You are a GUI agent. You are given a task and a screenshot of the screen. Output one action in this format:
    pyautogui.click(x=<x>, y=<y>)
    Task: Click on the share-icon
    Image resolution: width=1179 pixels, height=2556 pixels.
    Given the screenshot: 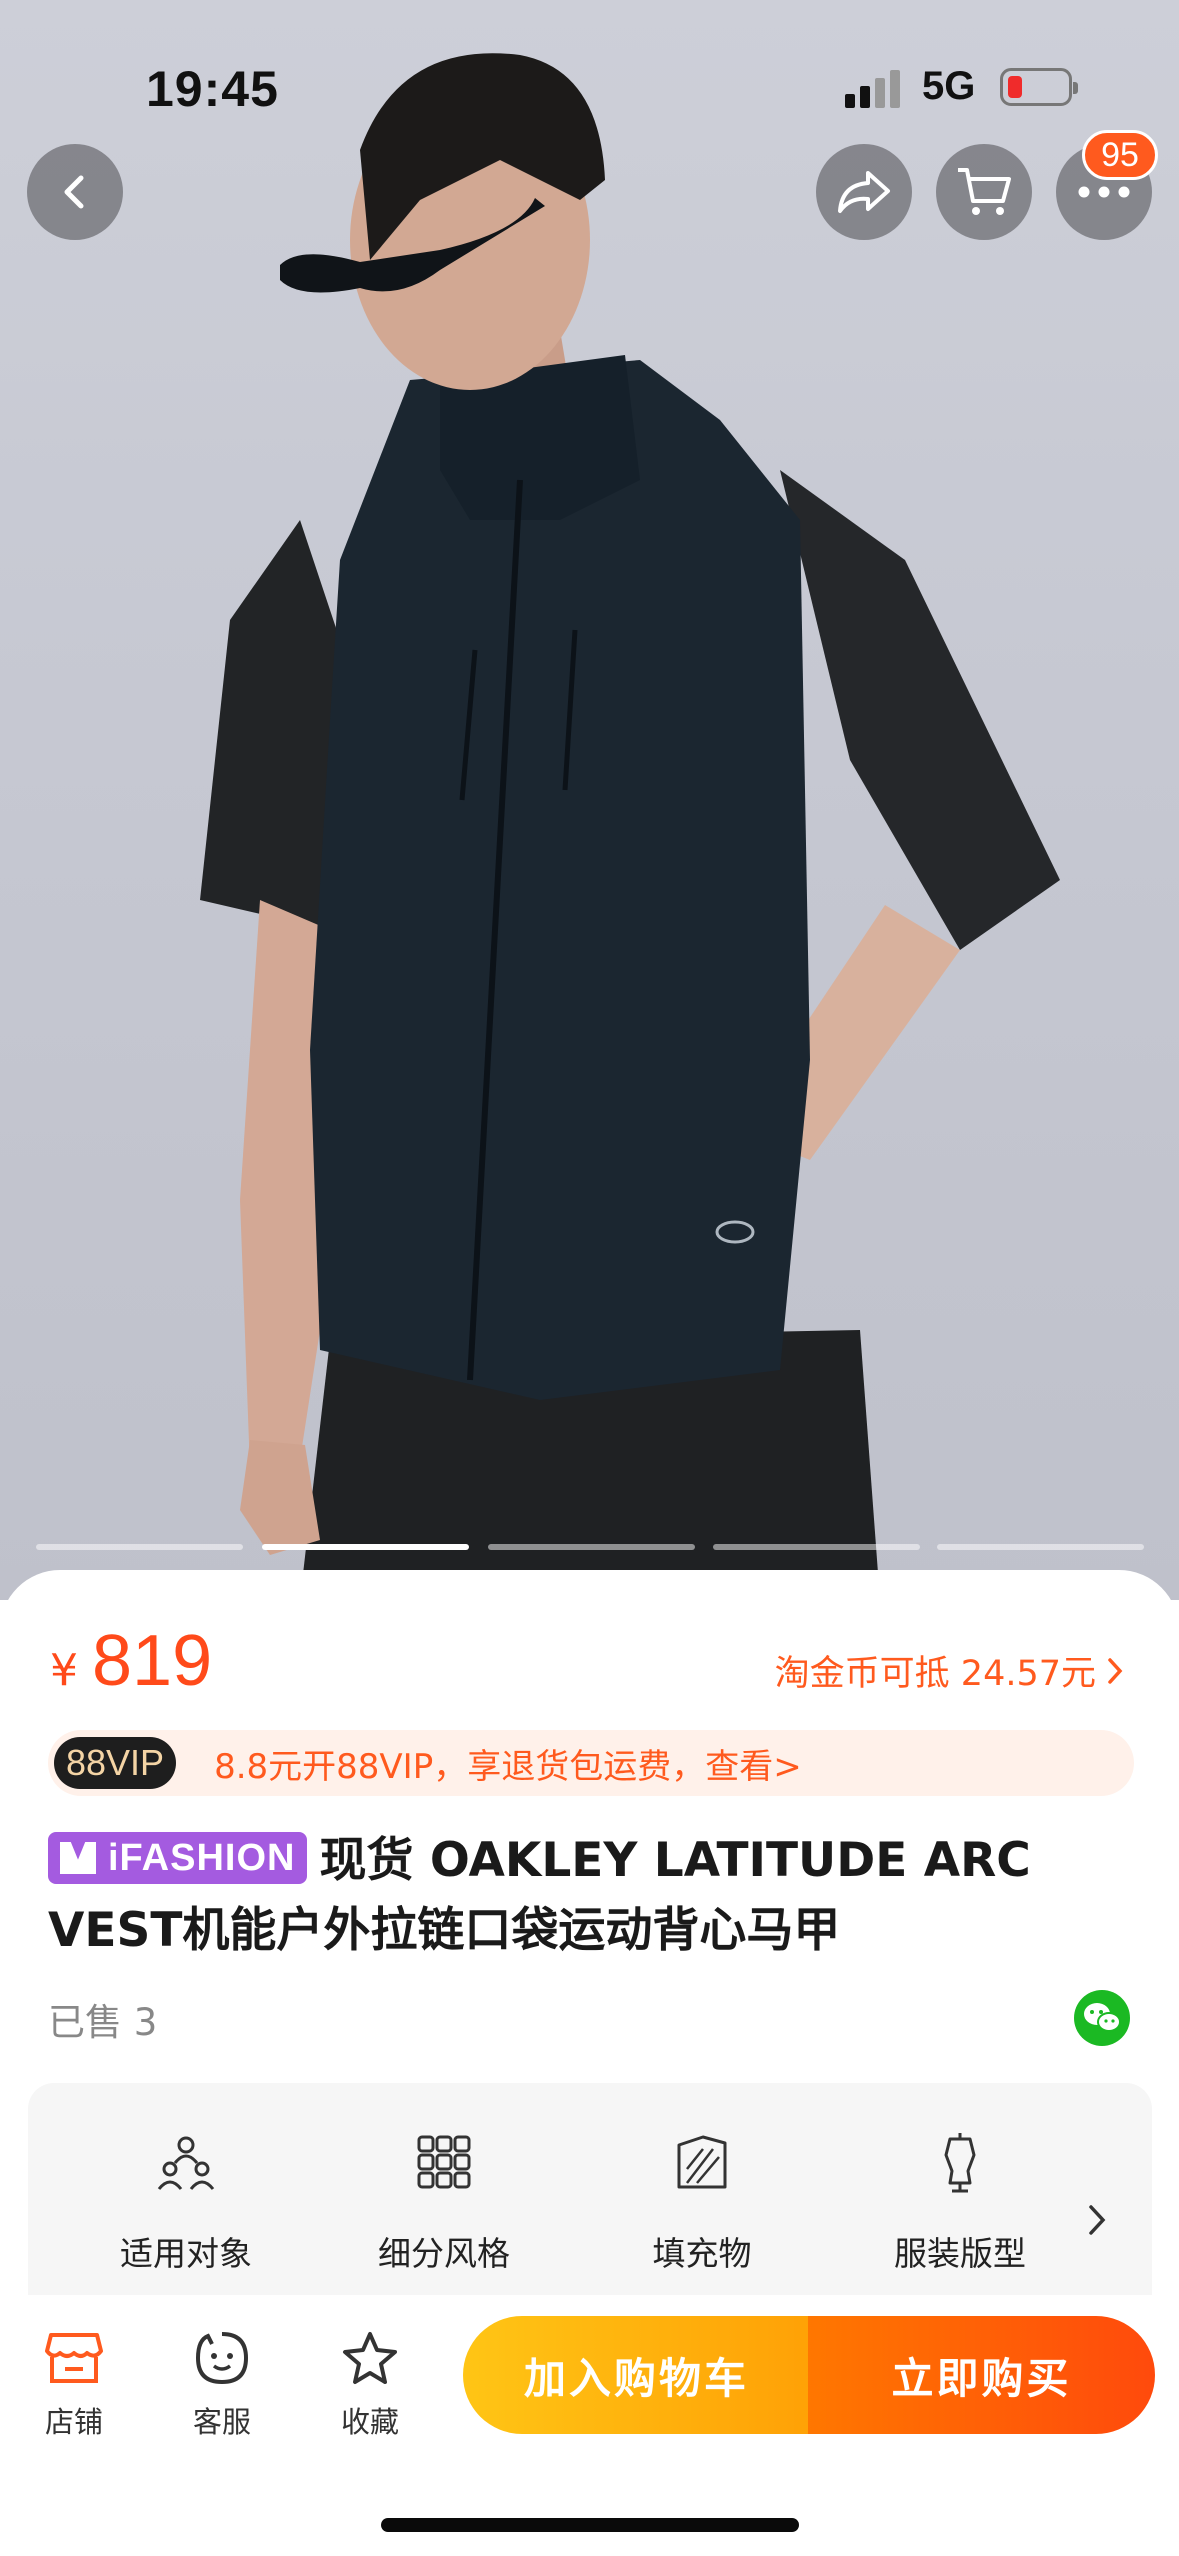 What is the action you would take?
    pyautogui.click(x=864, y=192)
    